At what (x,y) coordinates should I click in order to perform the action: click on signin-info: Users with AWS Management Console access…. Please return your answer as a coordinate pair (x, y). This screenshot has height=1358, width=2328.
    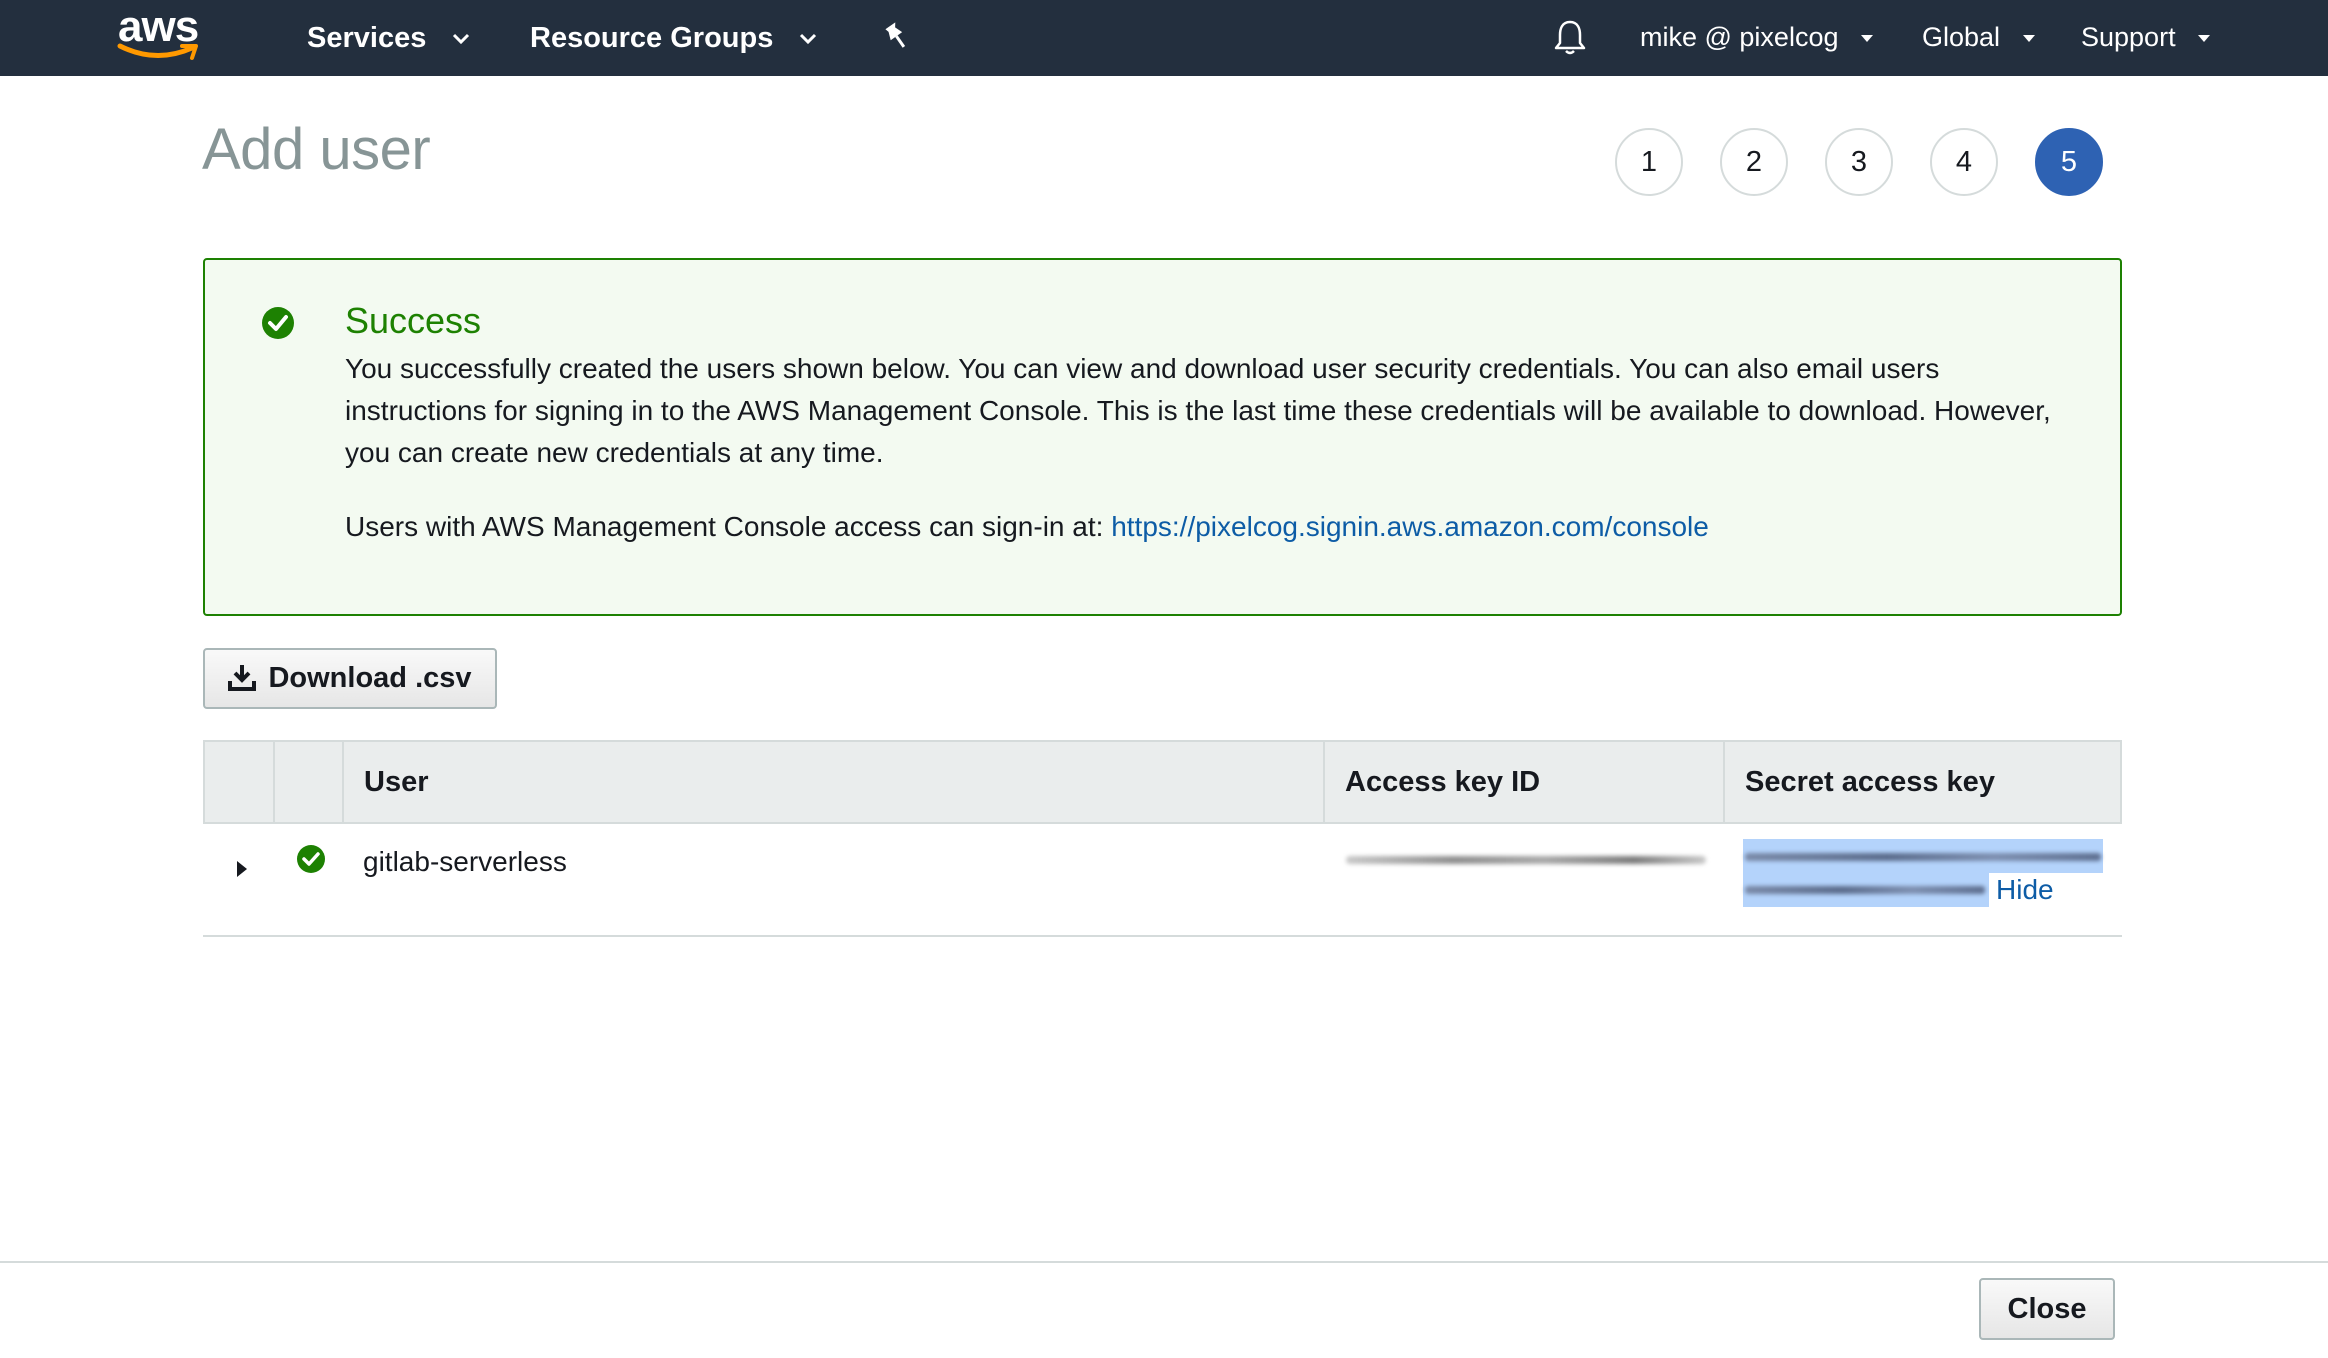
    Looking at the image, I should click on (1027, 527).